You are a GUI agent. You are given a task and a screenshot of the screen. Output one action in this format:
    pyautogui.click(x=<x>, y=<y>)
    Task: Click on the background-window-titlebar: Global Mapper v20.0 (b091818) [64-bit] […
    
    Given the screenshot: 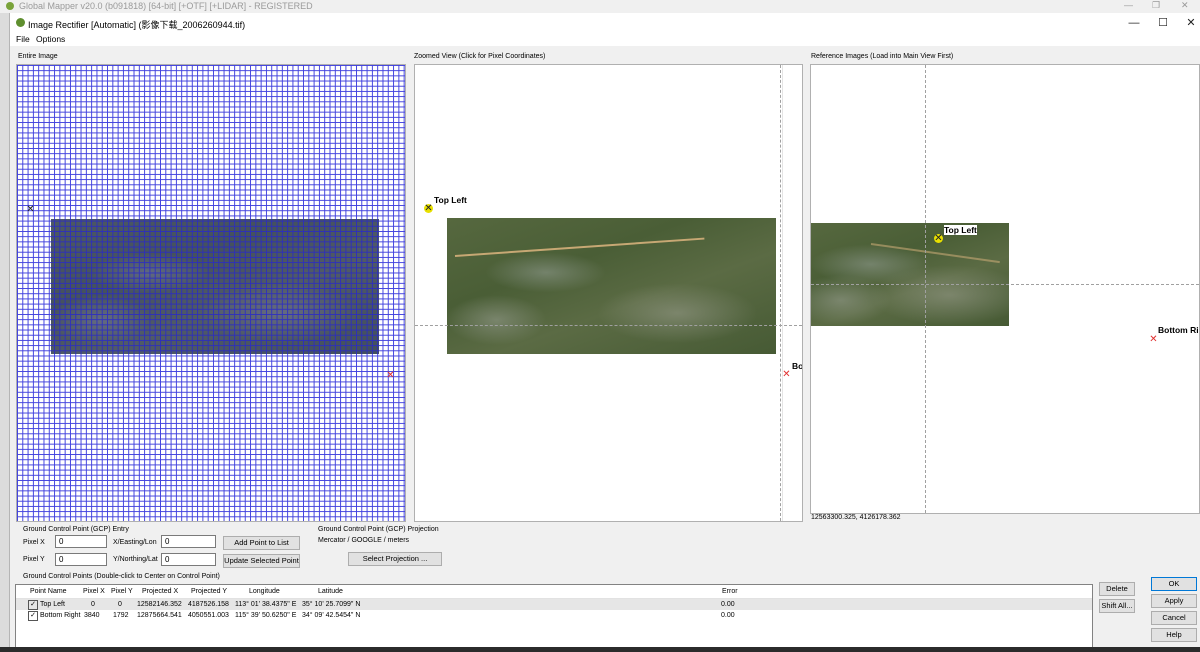 What is the action you would take?
    pyautogui.click(x=600, y=6)
    